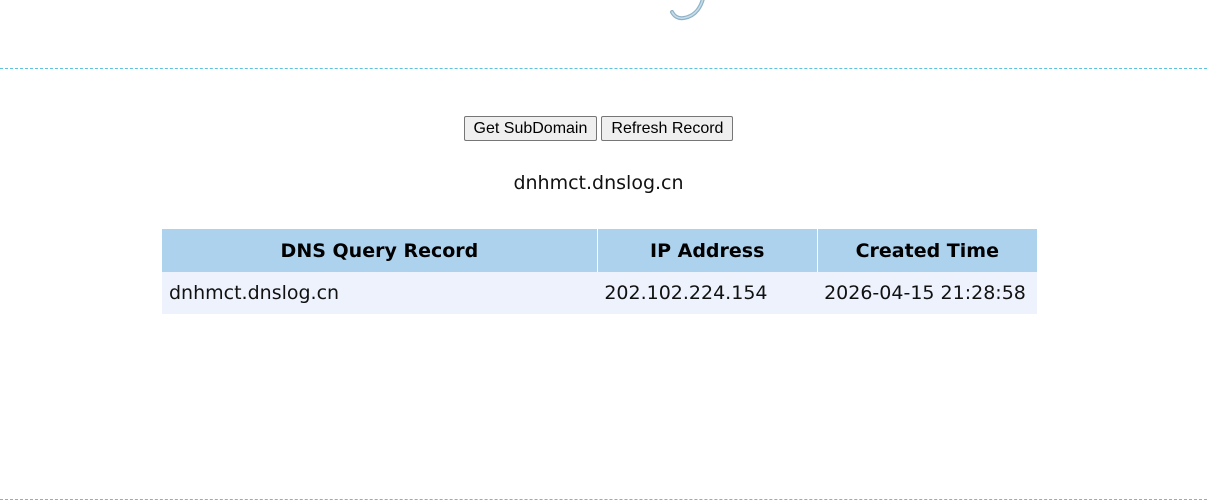  I want to click on action-buttons: Get SubDomain Refresh Record, so click(598, 128).